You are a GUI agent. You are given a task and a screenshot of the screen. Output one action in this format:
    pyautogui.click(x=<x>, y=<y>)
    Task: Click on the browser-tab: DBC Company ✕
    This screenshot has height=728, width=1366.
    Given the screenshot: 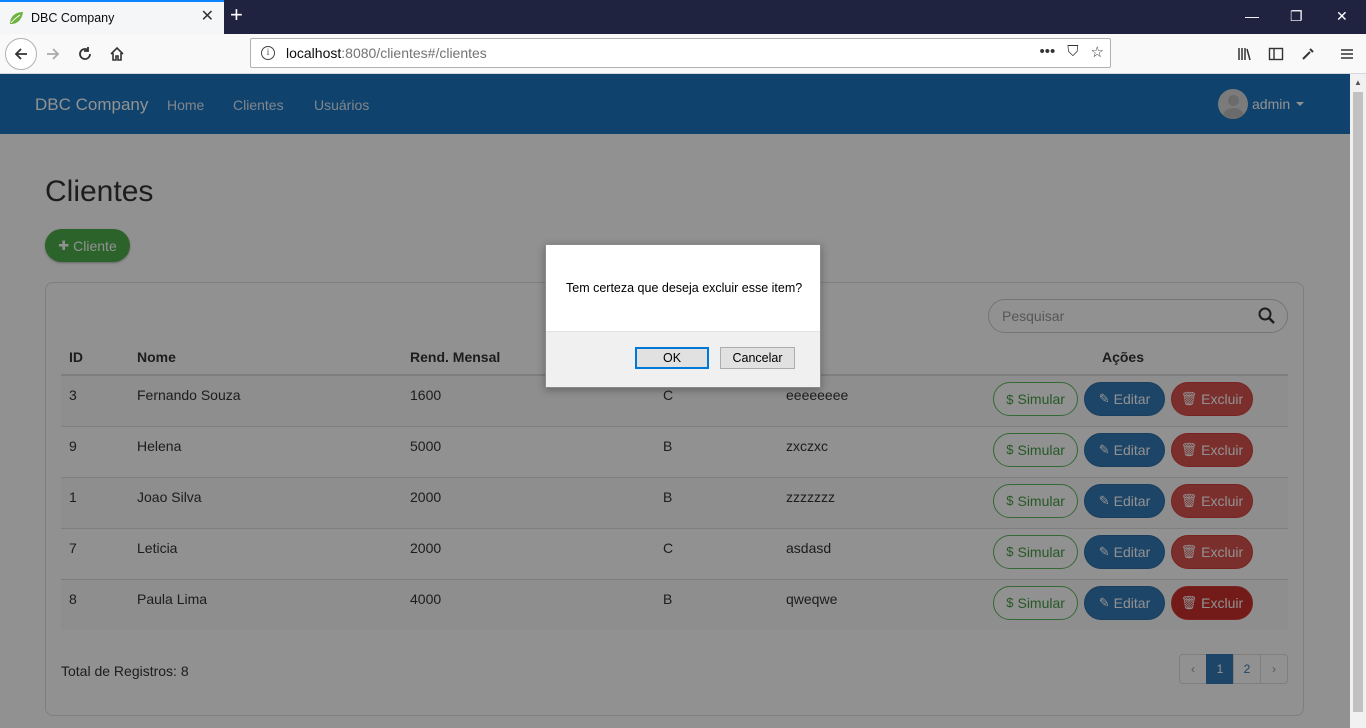 What is the action you would take?
    pyautogui.click(x=112, y=17)
    